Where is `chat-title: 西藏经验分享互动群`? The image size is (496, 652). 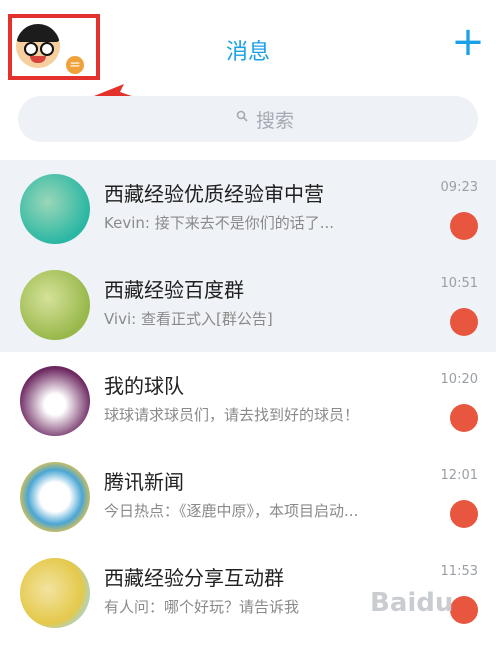
chat-title: 西藏经验分享互动群 is located at coordinates (194, 578).